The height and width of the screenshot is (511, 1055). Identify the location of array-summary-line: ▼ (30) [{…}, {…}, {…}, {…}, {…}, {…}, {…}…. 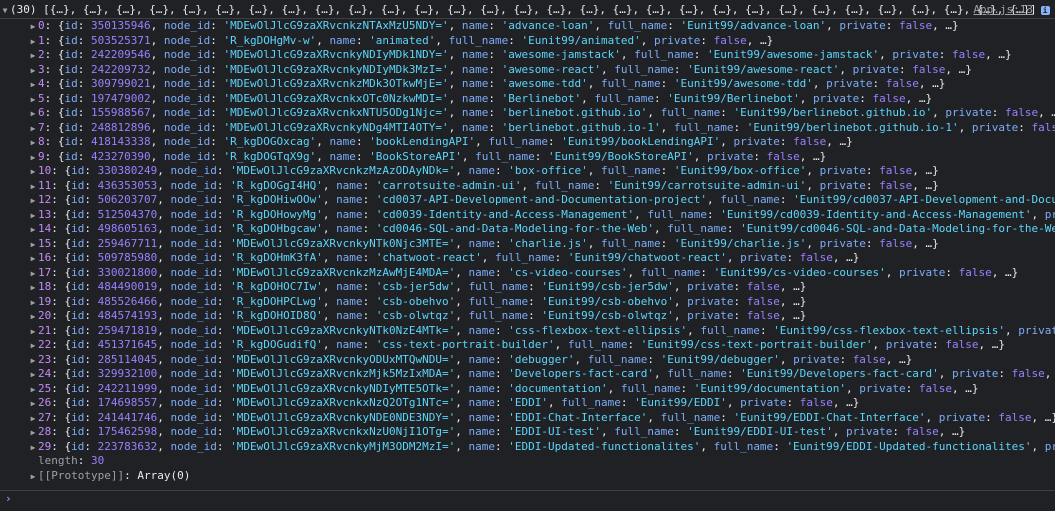
(527, 9).